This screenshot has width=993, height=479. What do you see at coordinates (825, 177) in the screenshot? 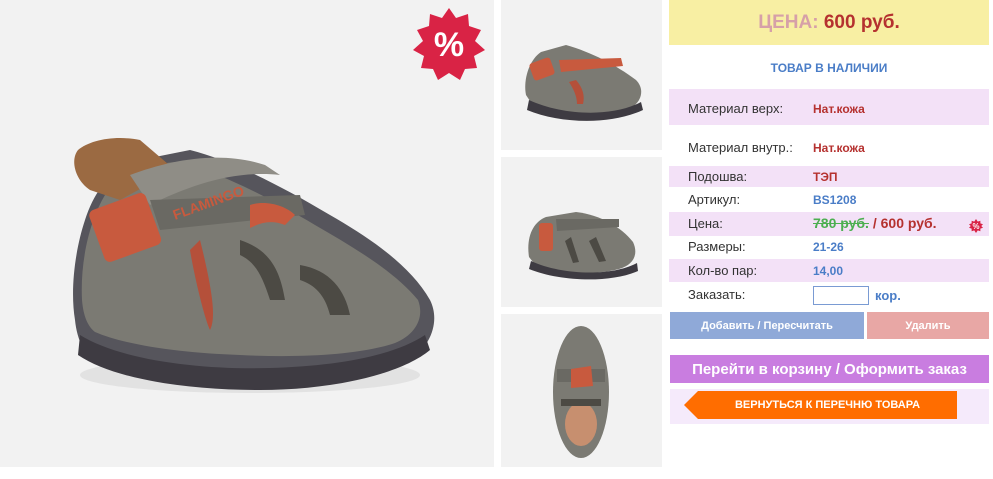
I see `detail-value: ТЭП` at bounding box center [825, 177].